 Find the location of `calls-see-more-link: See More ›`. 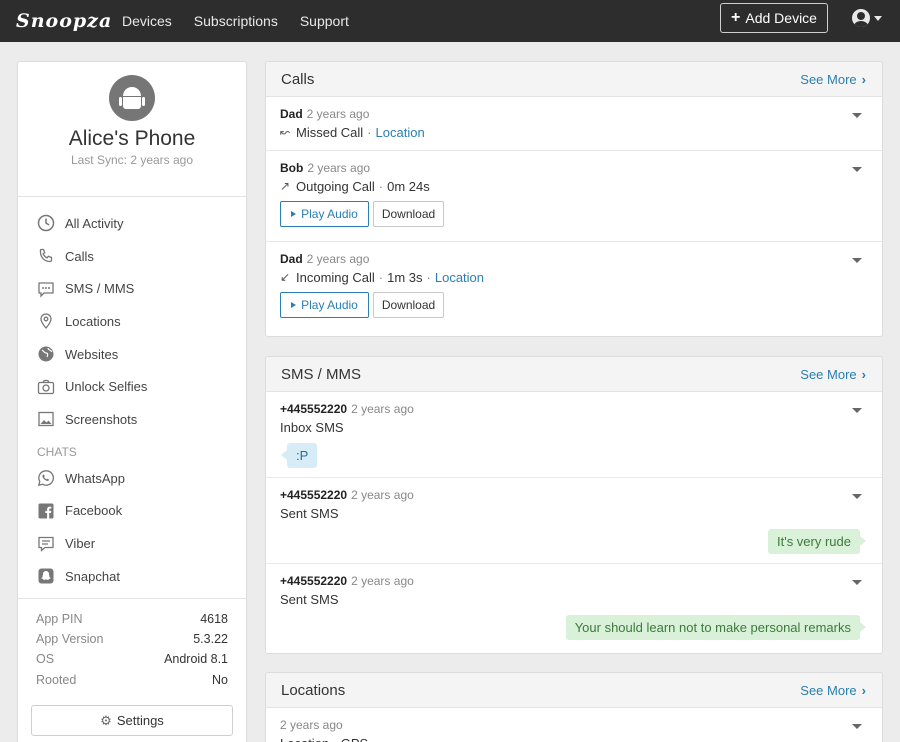

calls-see-more-link: See More › is located at coordinates (833, 79).